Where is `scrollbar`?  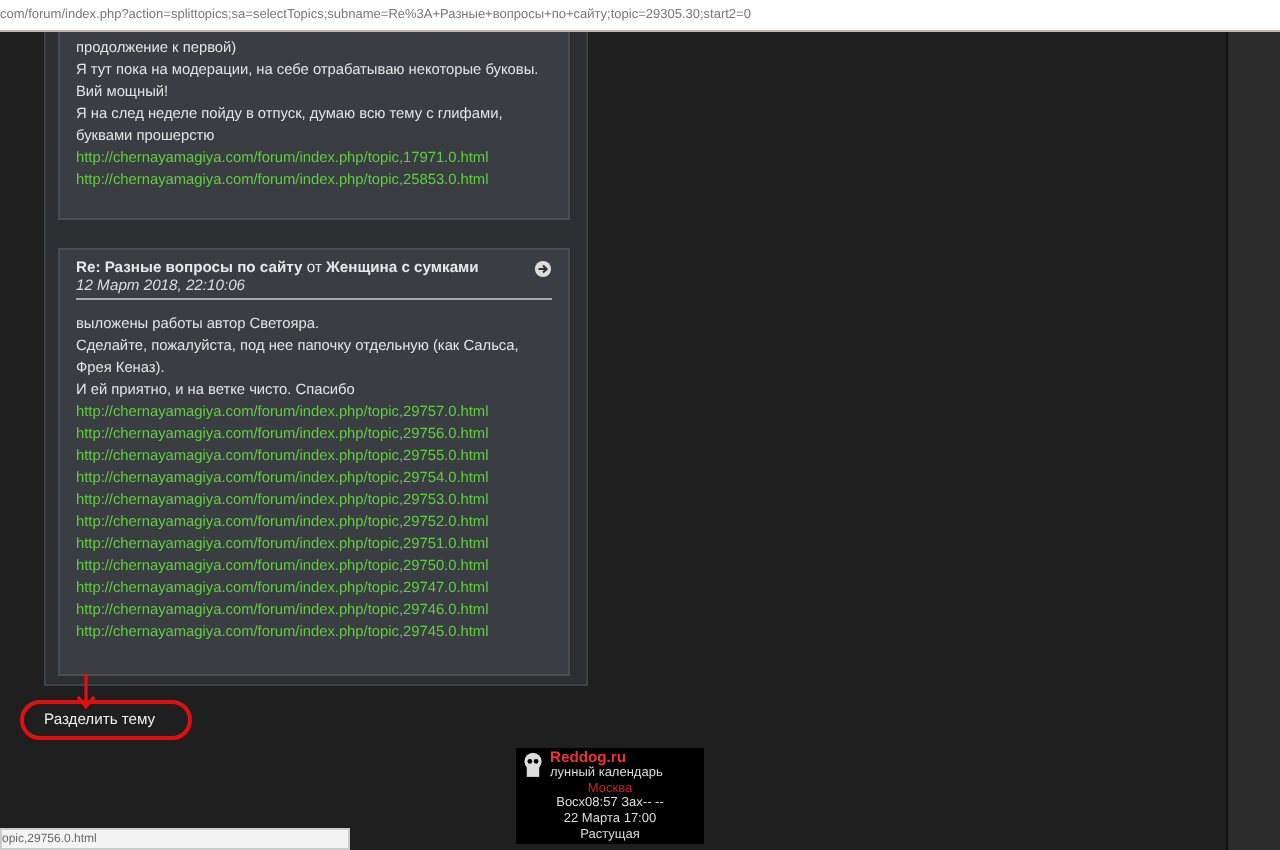
scrollbar is located at coordinates (1253, 441).